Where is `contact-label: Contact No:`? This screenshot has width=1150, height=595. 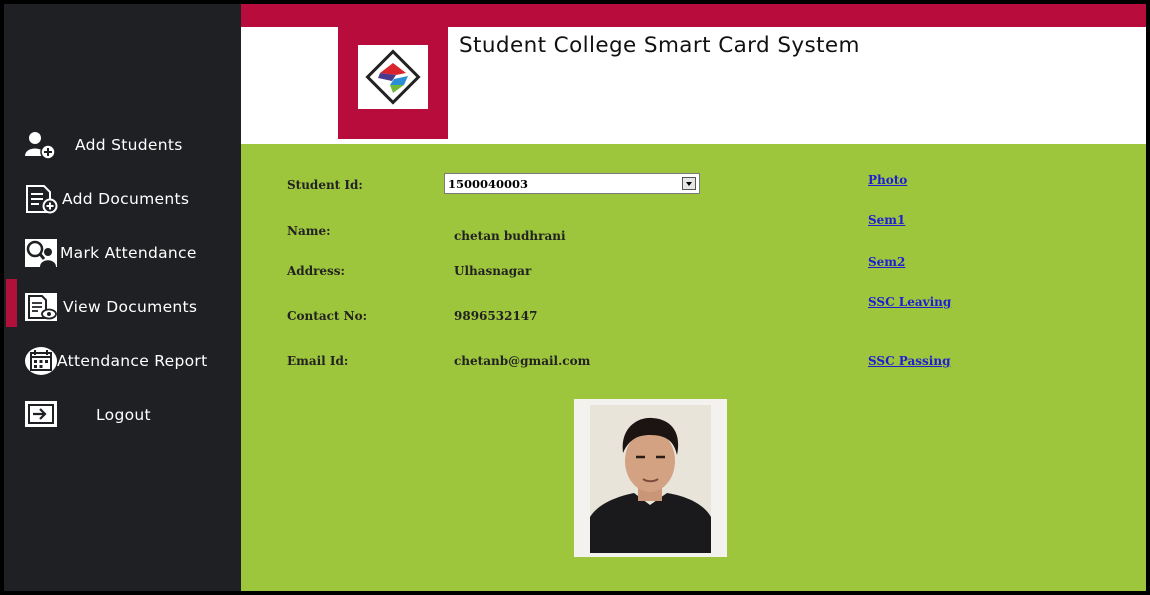 contact-label: Contact No: is located at coordinates (327, 316).